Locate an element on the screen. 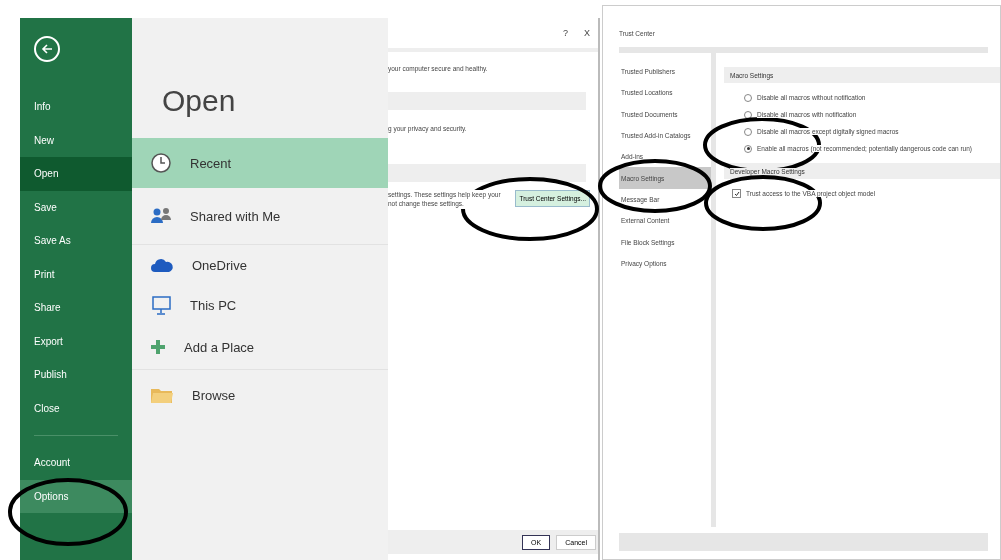 The width and height of the screenshot is (1001, 560). place-item: Recent is located at coordinates (260, 163).